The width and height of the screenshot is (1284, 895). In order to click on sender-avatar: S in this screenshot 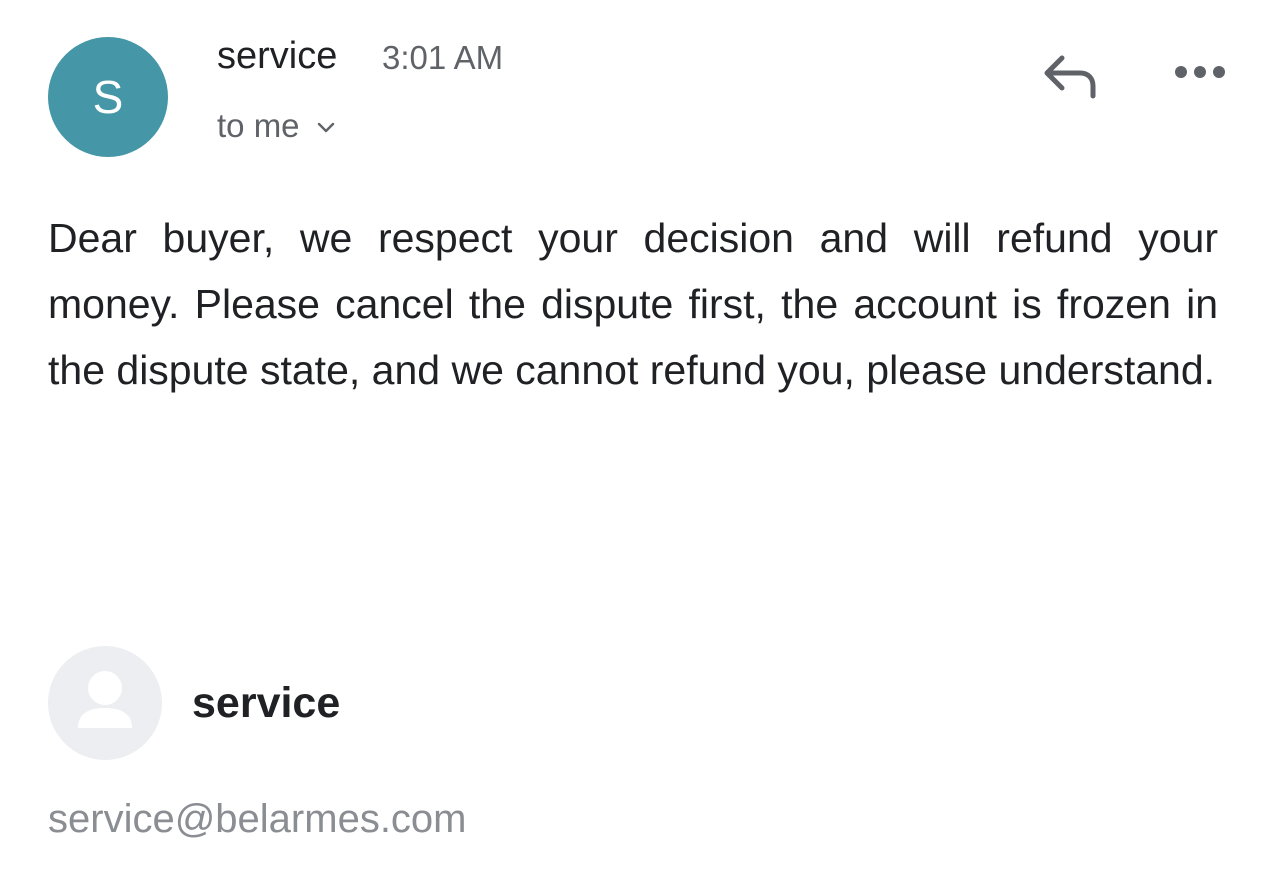, I will do `click(108, 97)`.